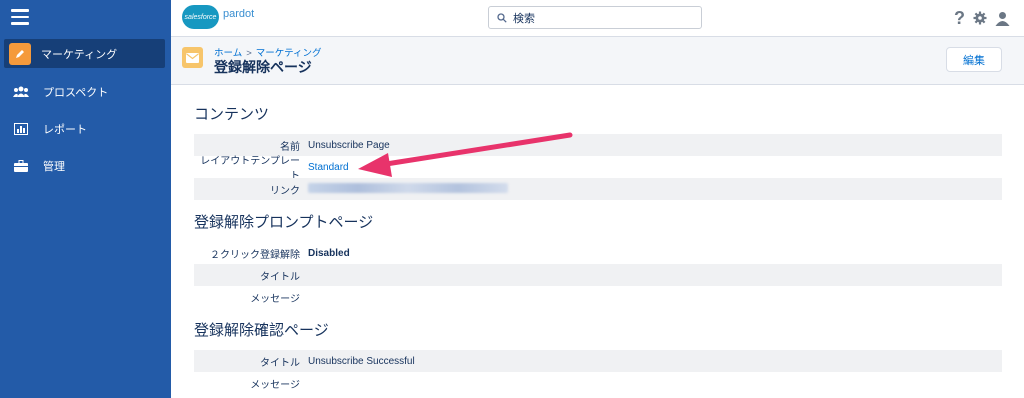  What do you see at coordinates (20, 53) in the screenshot?
I see `pencil-icon` at bounding box center [20, 53].